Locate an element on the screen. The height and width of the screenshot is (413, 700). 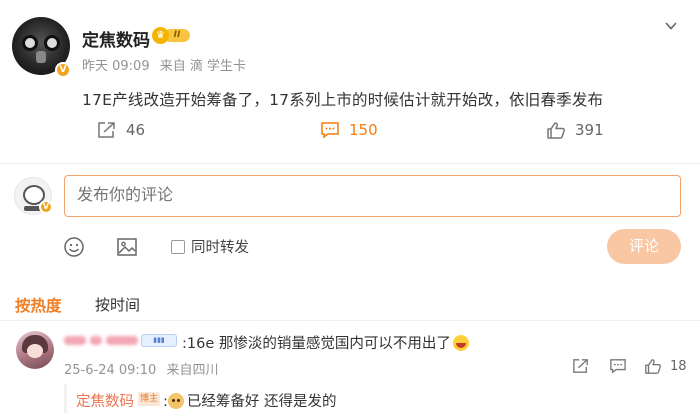
laugh-cry-emoji-icon is located at coordinates (460, 343).